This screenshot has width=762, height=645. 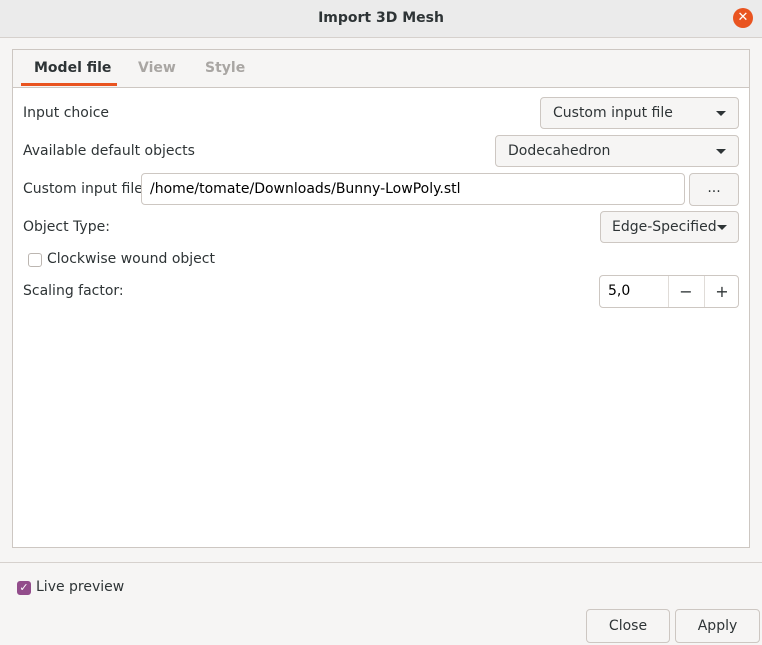 I want to click on object-type-dropdown: Edge-Specified, so click(x=669, y=227).